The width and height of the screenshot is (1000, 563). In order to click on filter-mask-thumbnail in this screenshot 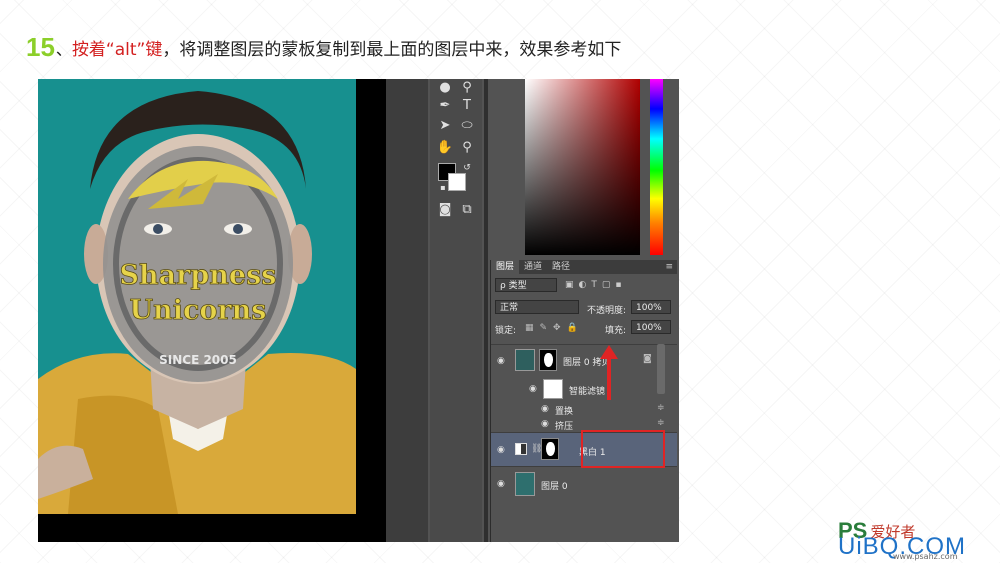, I will do `click(553, 389)`.